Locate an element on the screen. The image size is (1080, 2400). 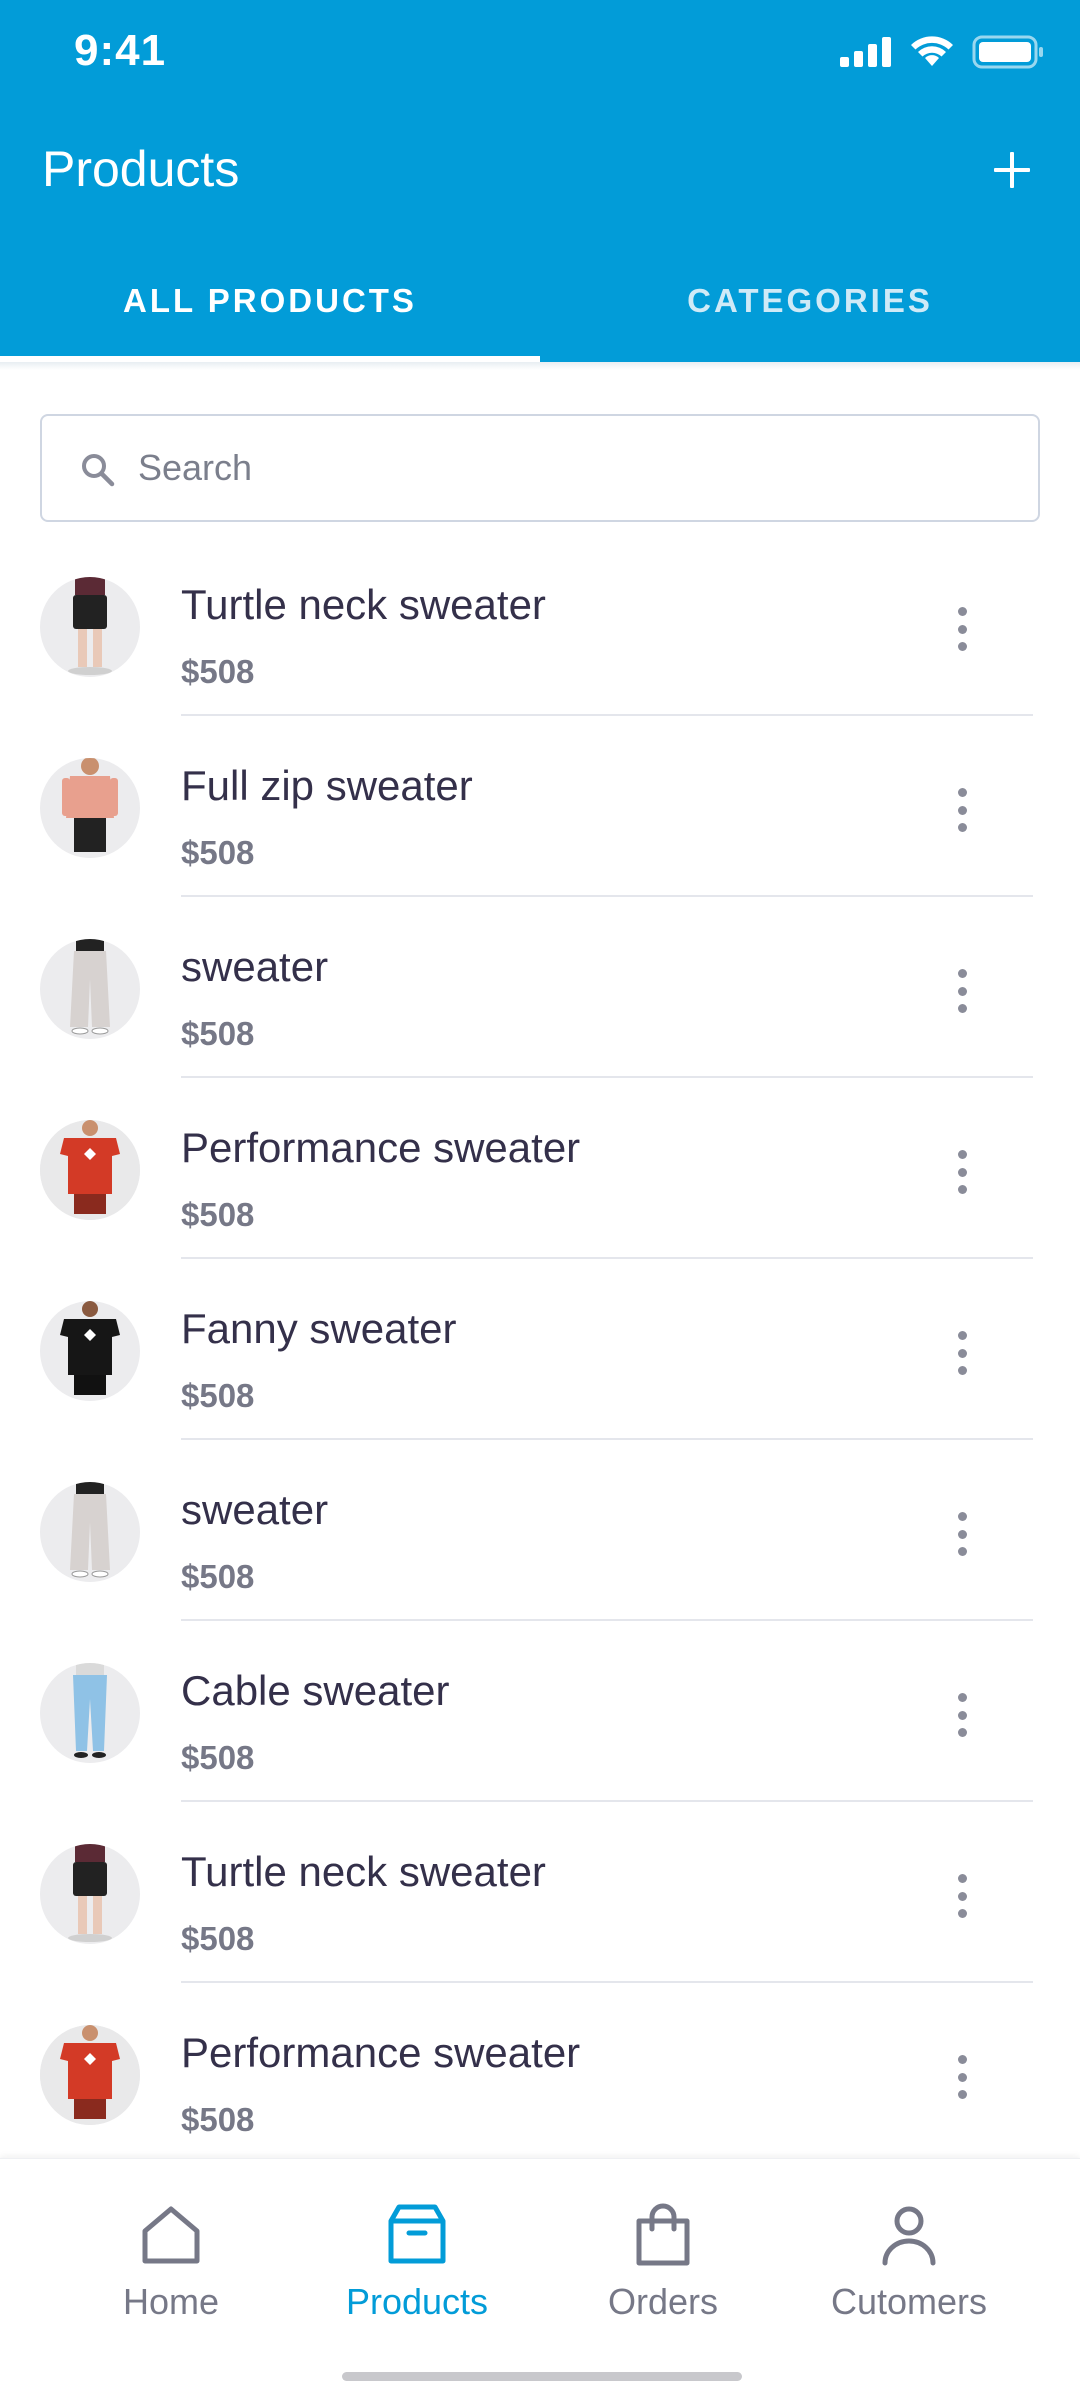
nav-customers: Cutomers is located at coordinates (909, 2274).